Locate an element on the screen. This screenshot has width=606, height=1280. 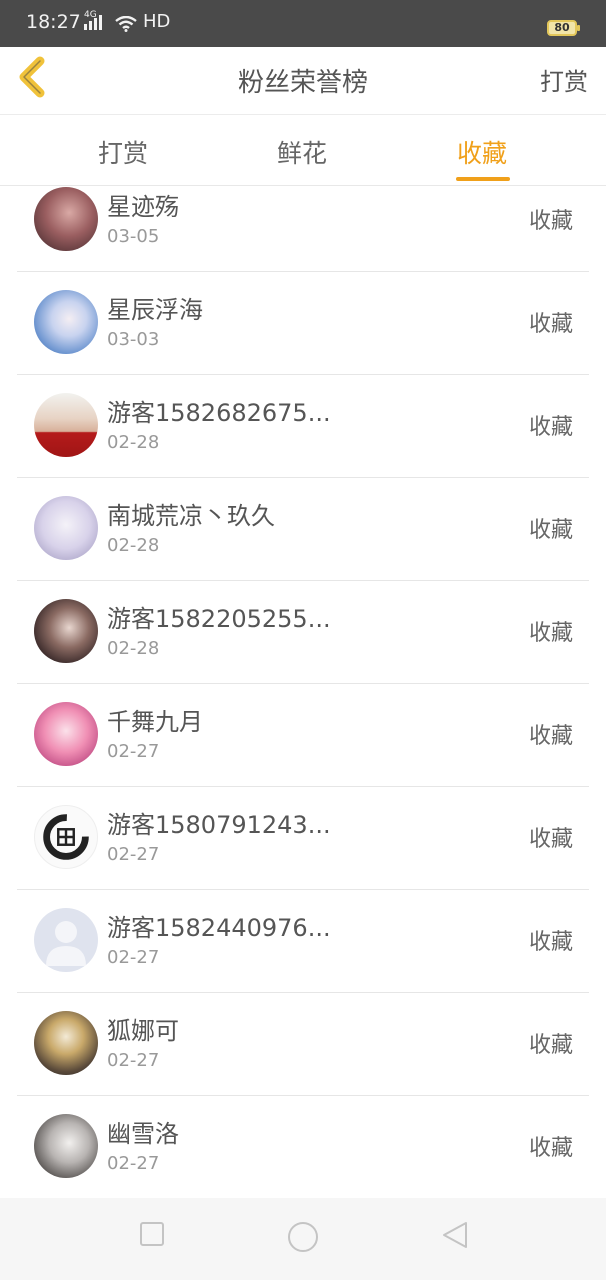
tab-flowers: 鲜花 is located at coordinates (302, 152).